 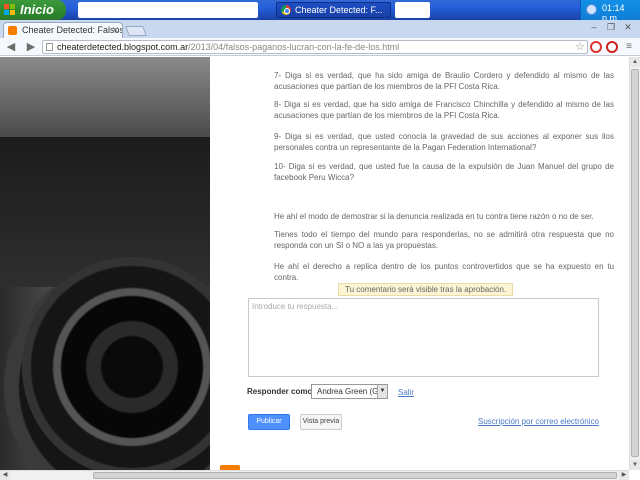 I want to click on publish-button: Publicar, so click(x=269, y=422).